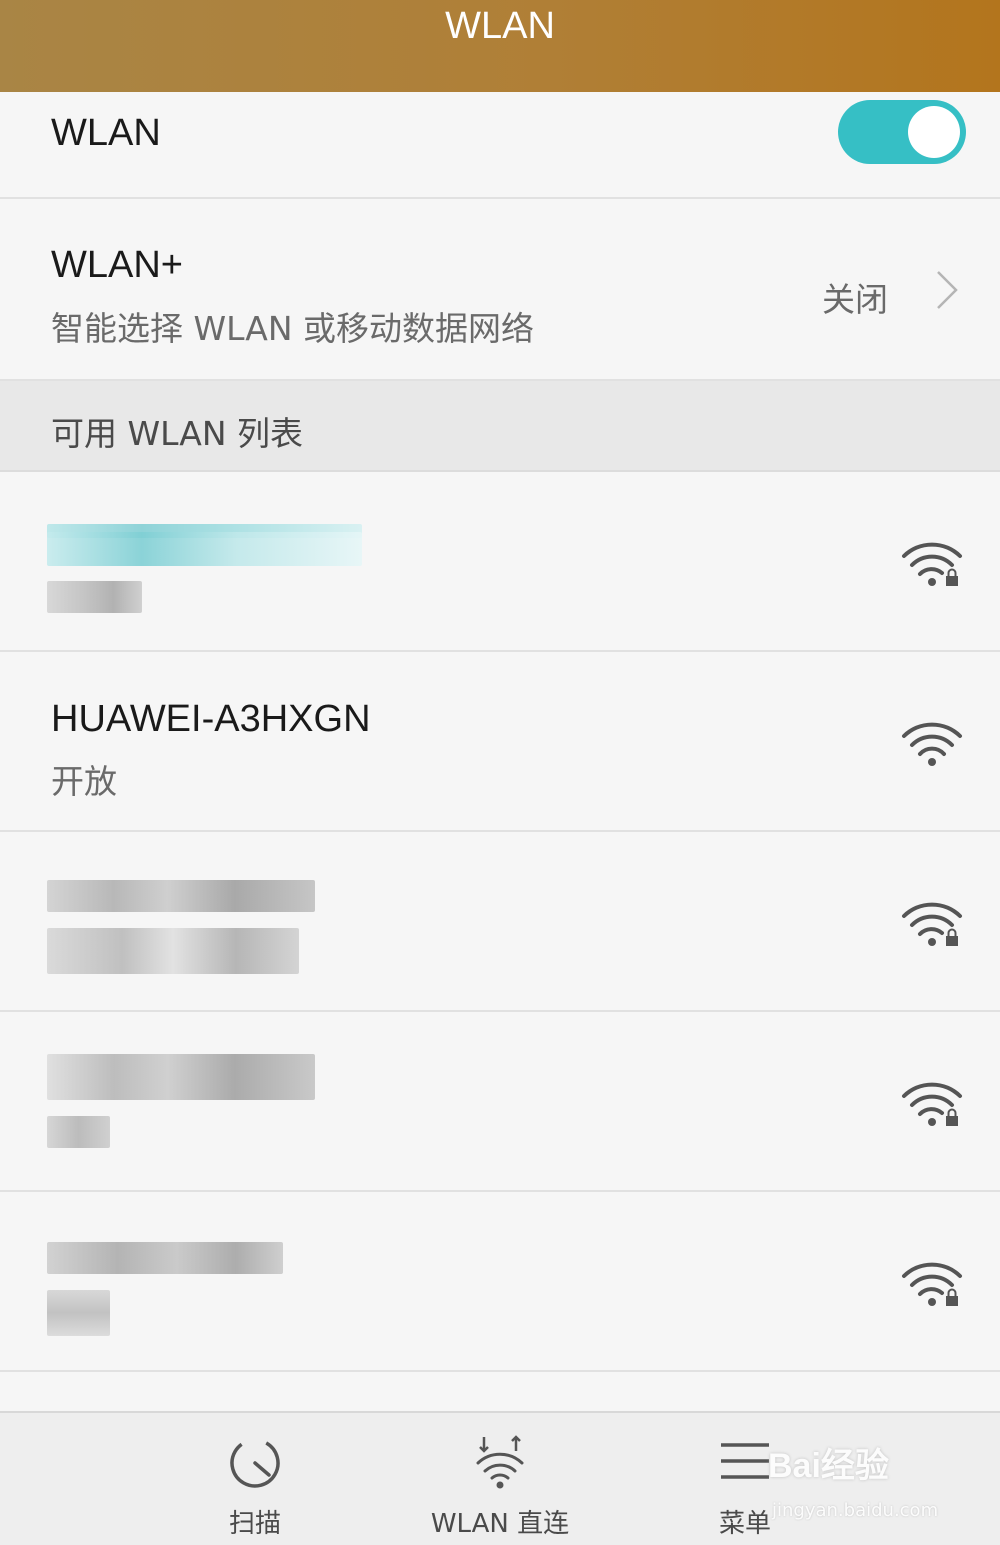 The image size is (1000, 1545). Describe the element at coordinates (500, 26) in the screenshot. I see `page-title: WLAN` at that location.